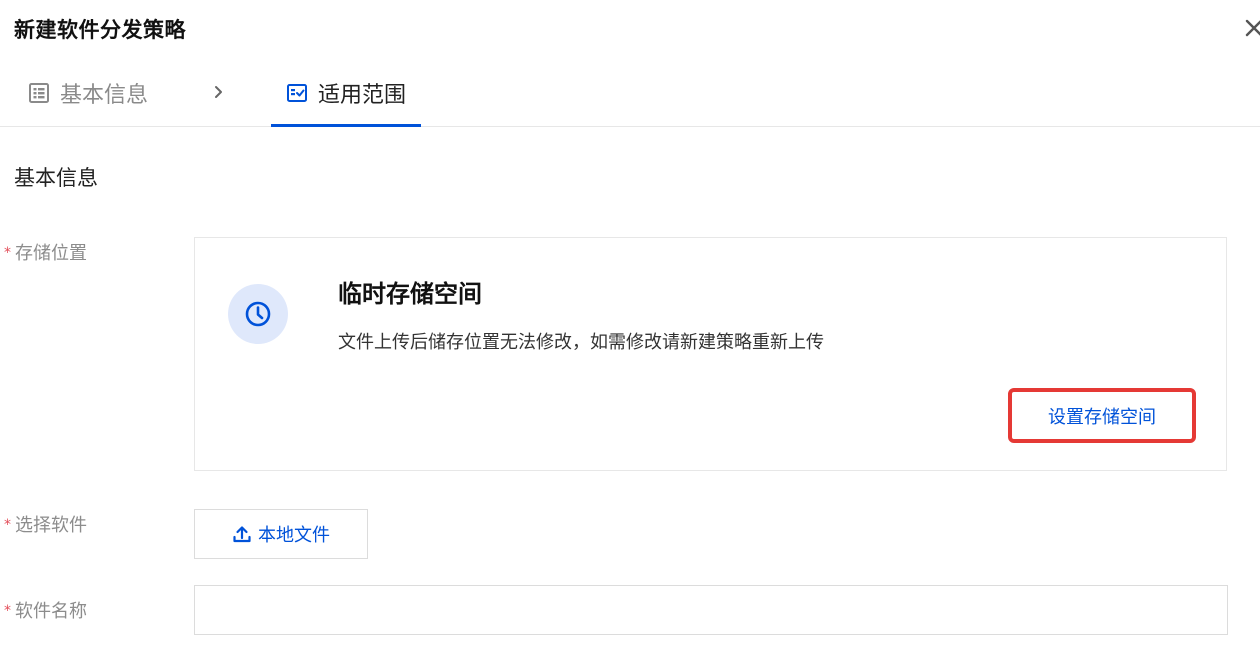 The width and height of the screenshot is (1260, 660). What do you see at coordinates (1102, 415) in the screenshot?
I see `set-storage-button: 设置存储空间` at bounding box center [1102, 415].